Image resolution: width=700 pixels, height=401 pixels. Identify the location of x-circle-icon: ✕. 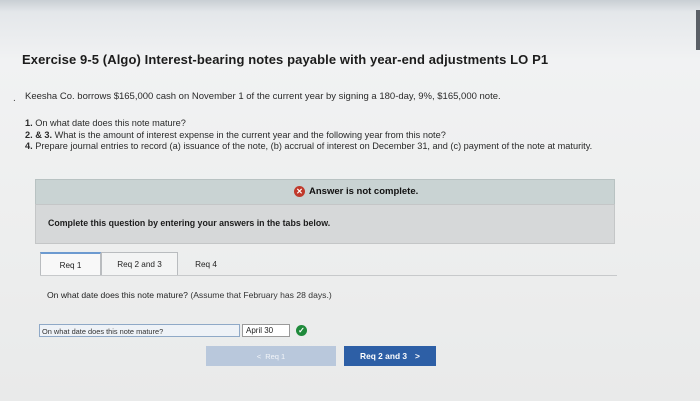
(299, 191).